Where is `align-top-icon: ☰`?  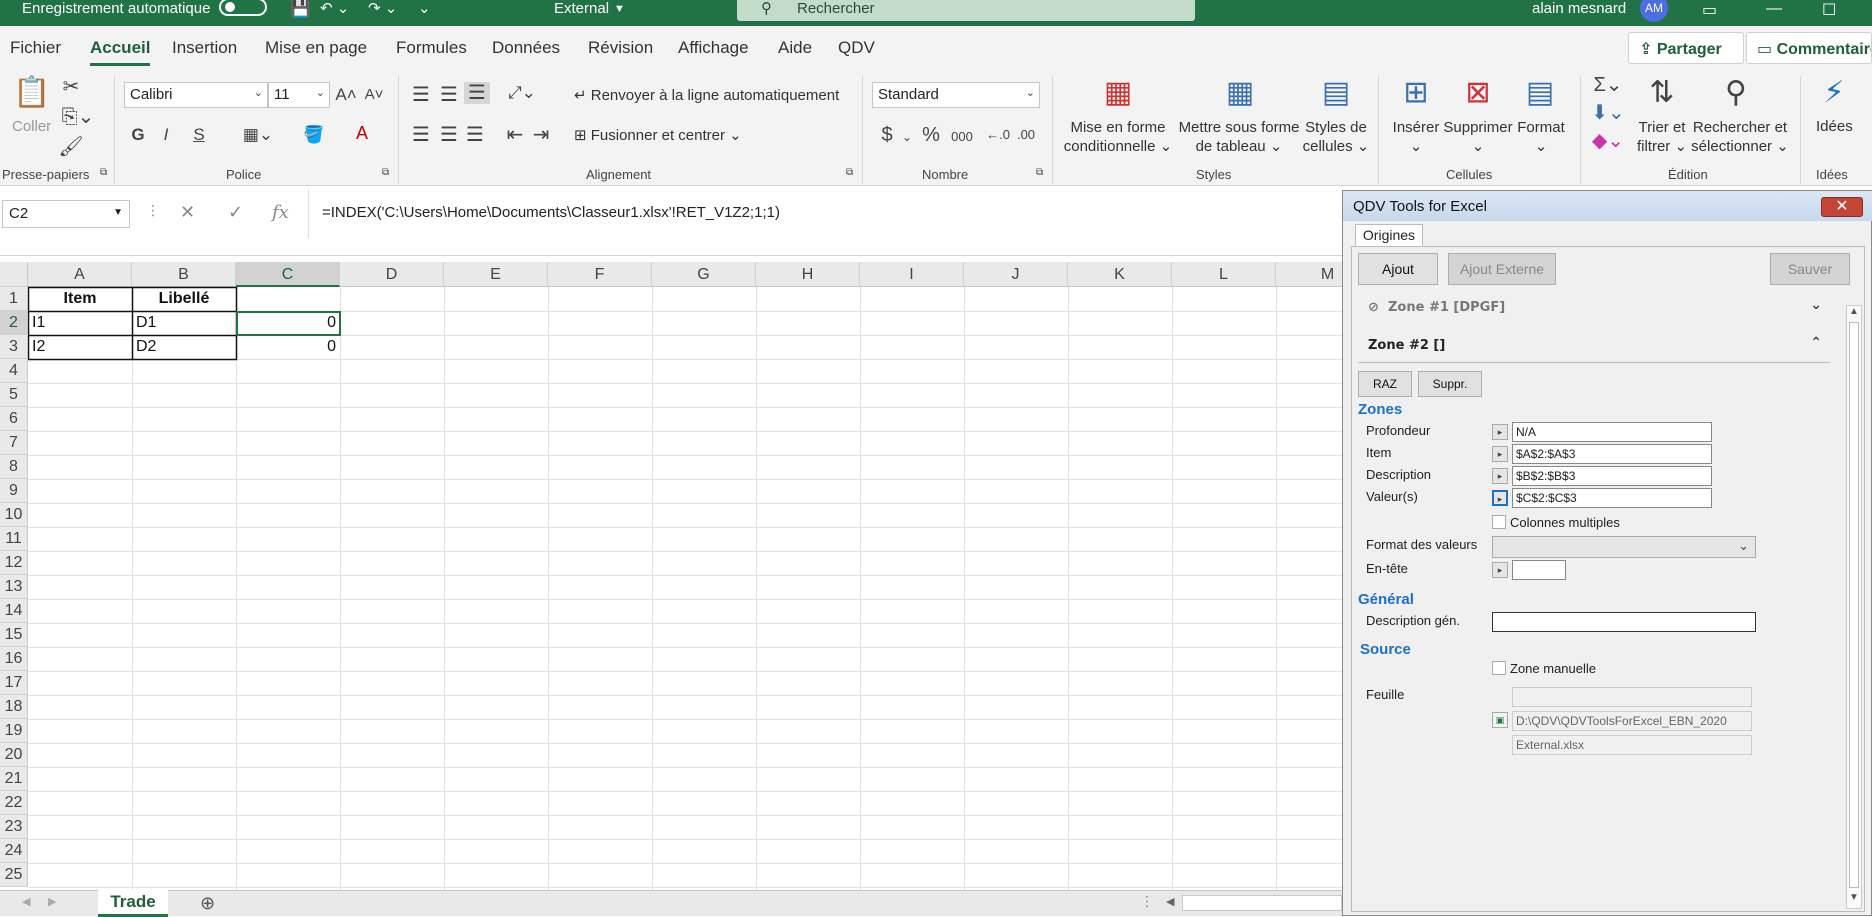
align-top-icon: ☰ is located at coordinates (421, 95).